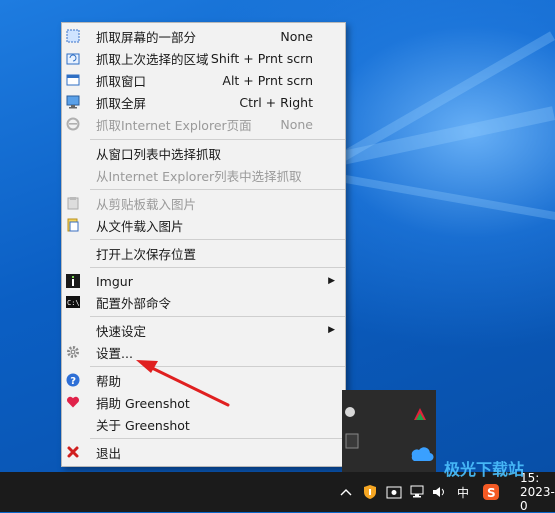 Image resolution: width=555 pixels, height=513 pixels. Describe the element at coordinates (203, 58) in the screenshot. I see `menu-item-capture-last-region: 抓取上次选择的区域 Shift + Prnt scrn` at that location.